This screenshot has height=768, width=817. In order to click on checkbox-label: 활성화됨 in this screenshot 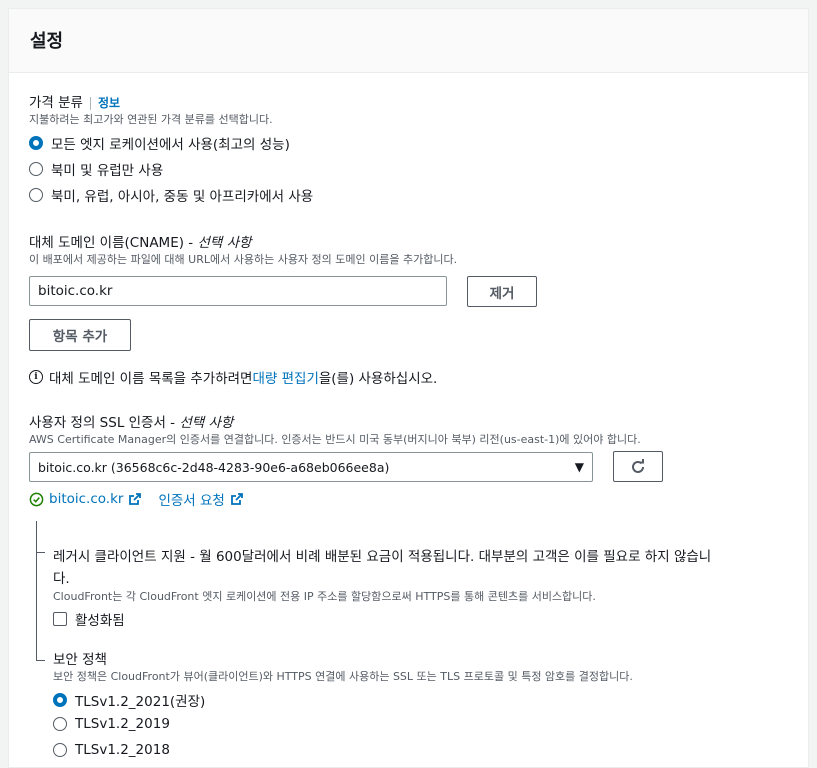, I will do `click(100, 621)`.